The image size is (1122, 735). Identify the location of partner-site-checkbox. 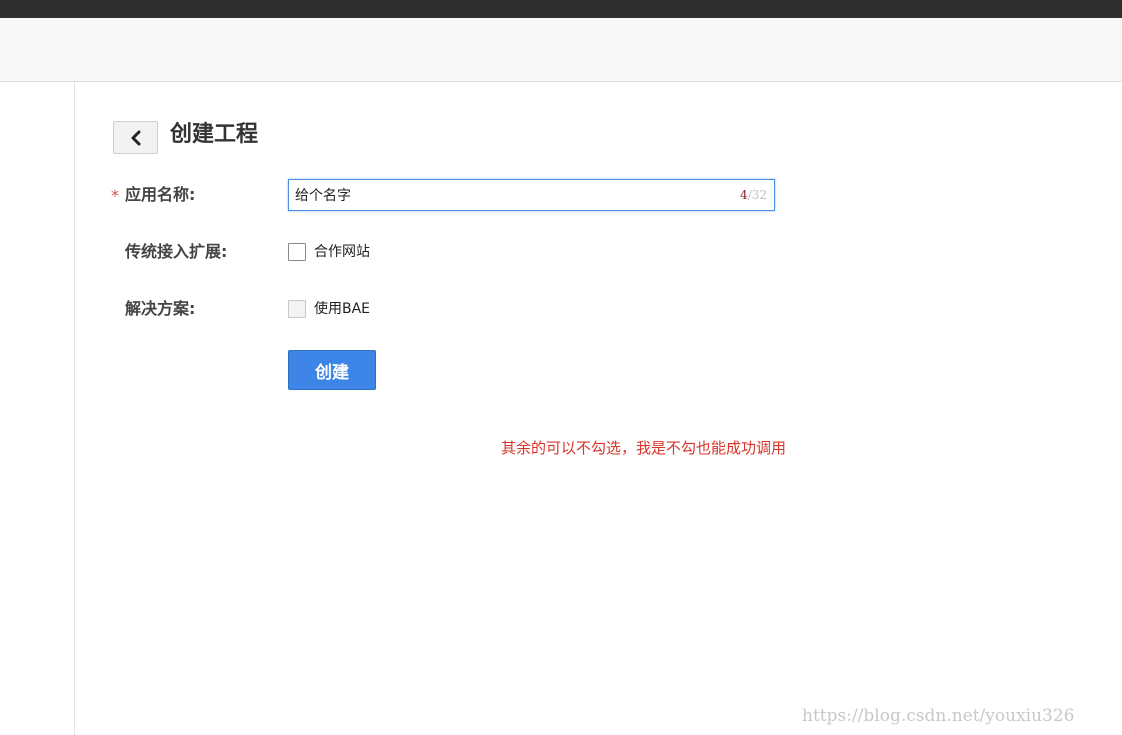
(297, 252).